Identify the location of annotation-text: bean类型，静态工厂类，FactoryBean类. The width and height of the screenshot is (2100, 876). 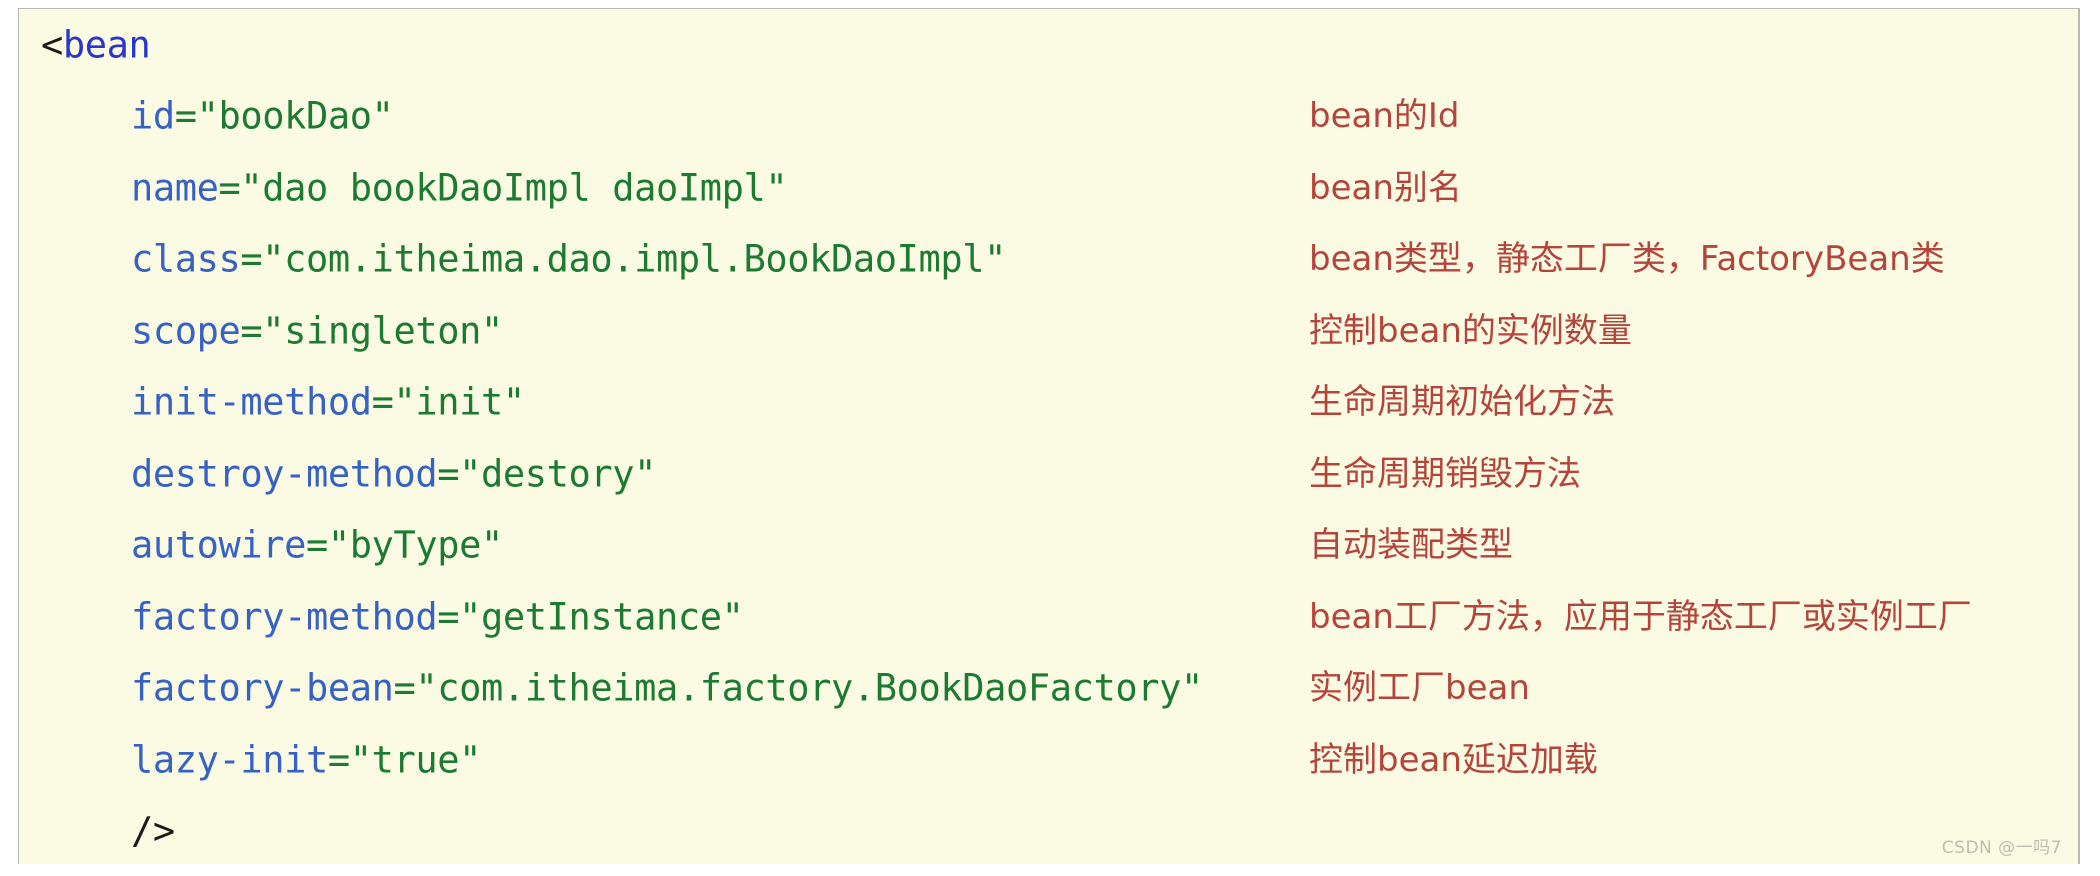
(1627, 259).